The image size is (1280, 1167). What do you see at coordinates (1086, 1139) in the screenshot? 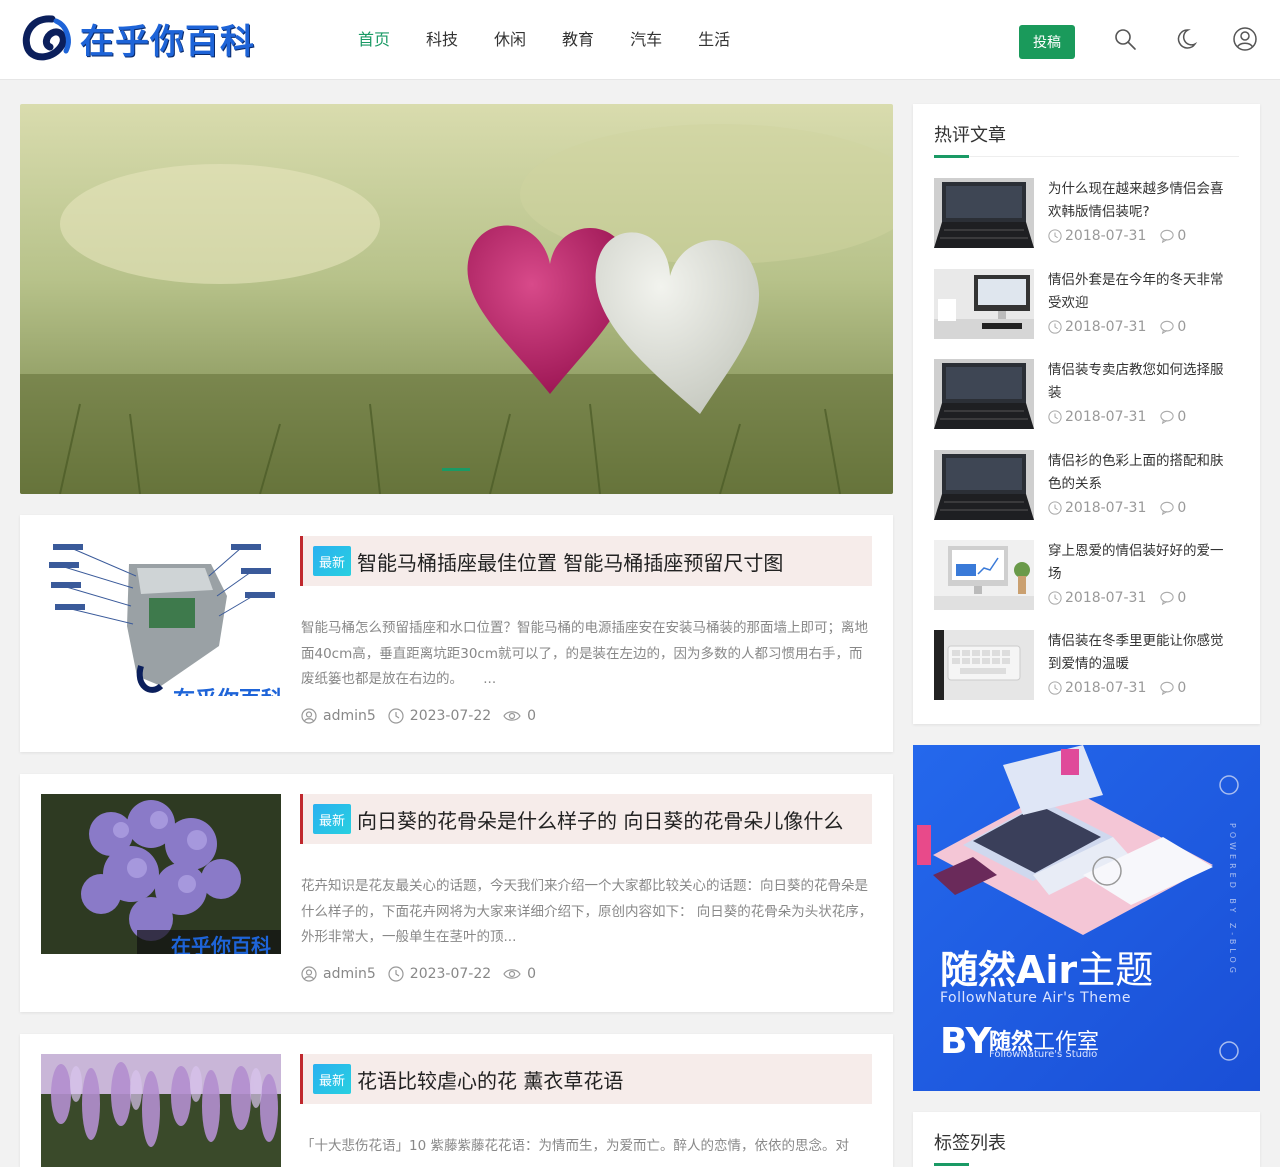
I see `tags-widget: 标签列表` at bounding box center [1086, 1139].